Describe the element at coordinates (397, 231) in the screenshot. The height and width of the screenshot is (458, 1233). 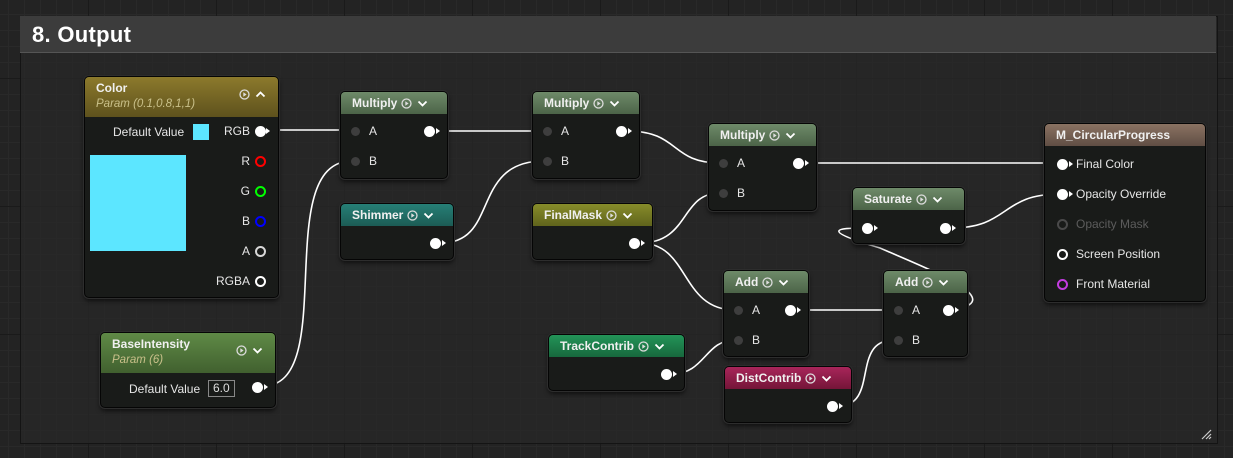
I see `shimmer-node: Shimmer` at that location.